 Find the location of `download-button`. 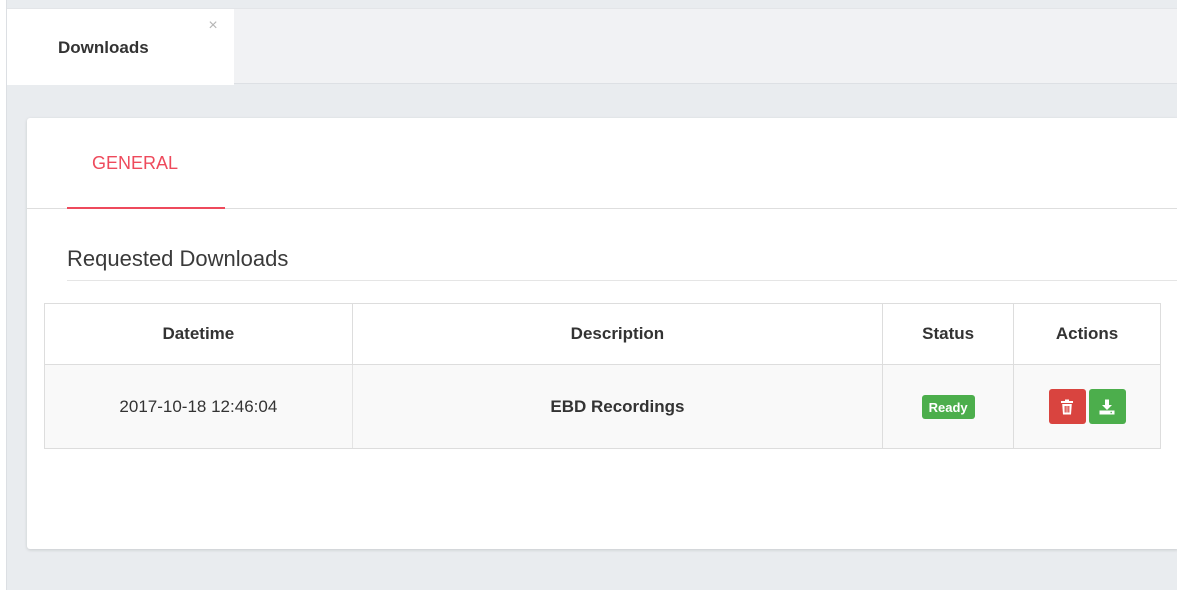

download-button is located at coordinates (1107, 406).